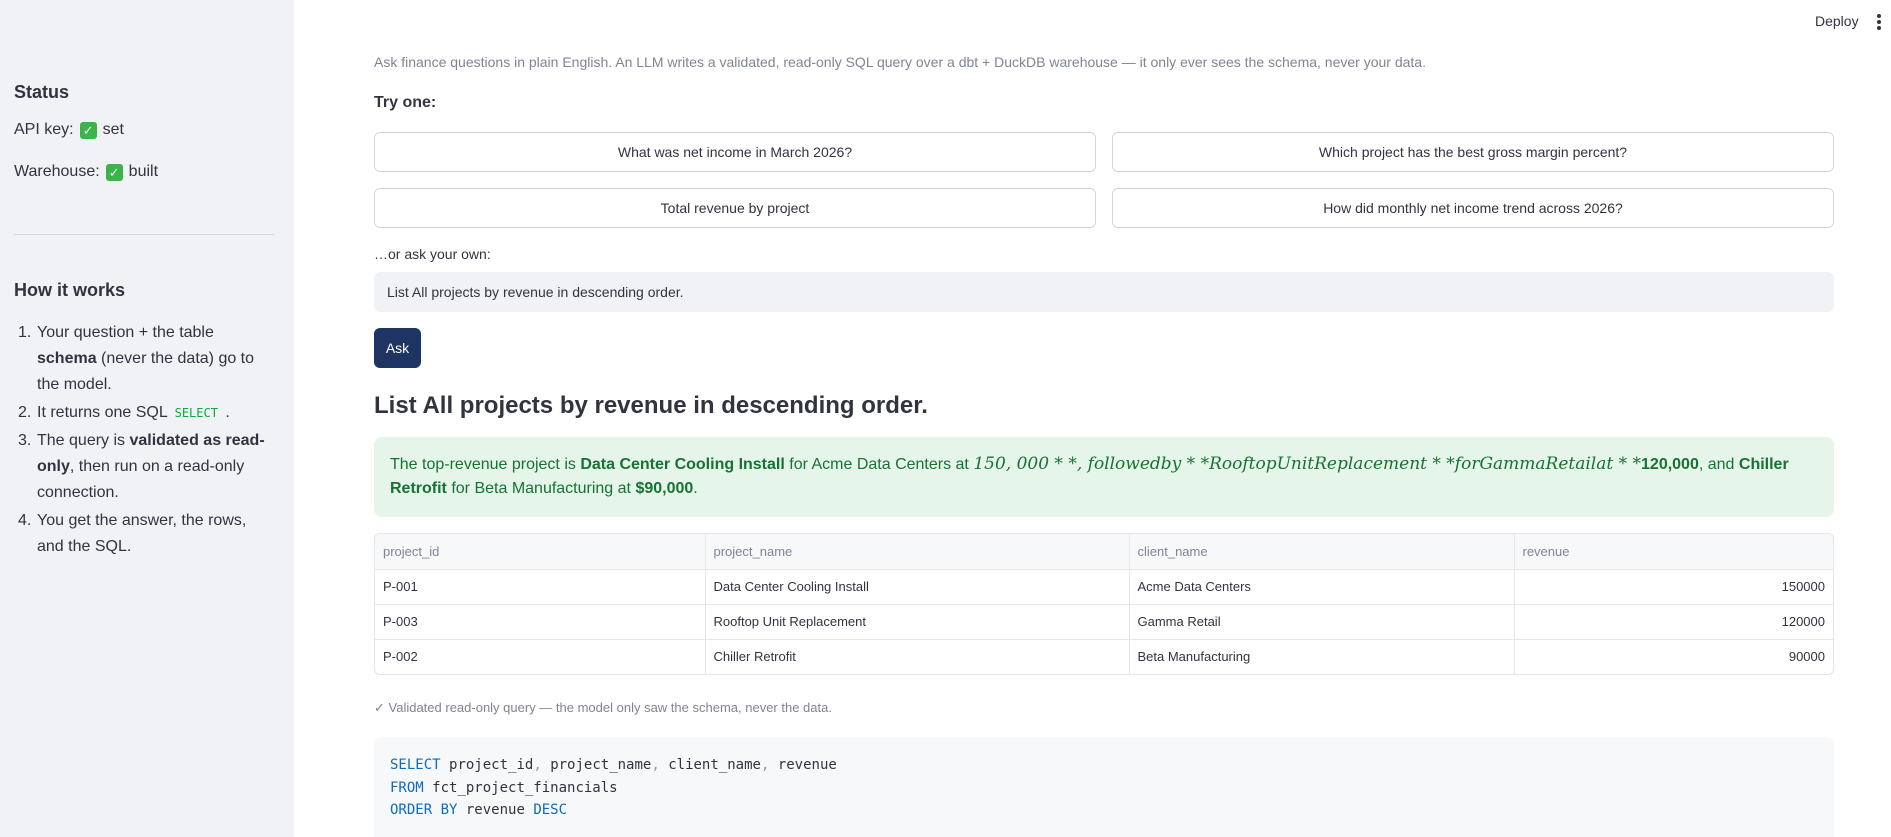 The height and width of the screenshot is (837, 1891). I want to click on sql-keyword: ORDER BY, so click(424, 810).